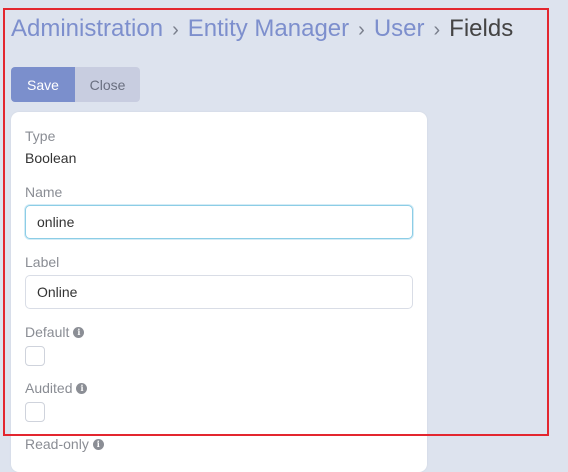  Describe the element at coordinates (35, 356) in the screenshot. I see `default-checkbox` at that location.